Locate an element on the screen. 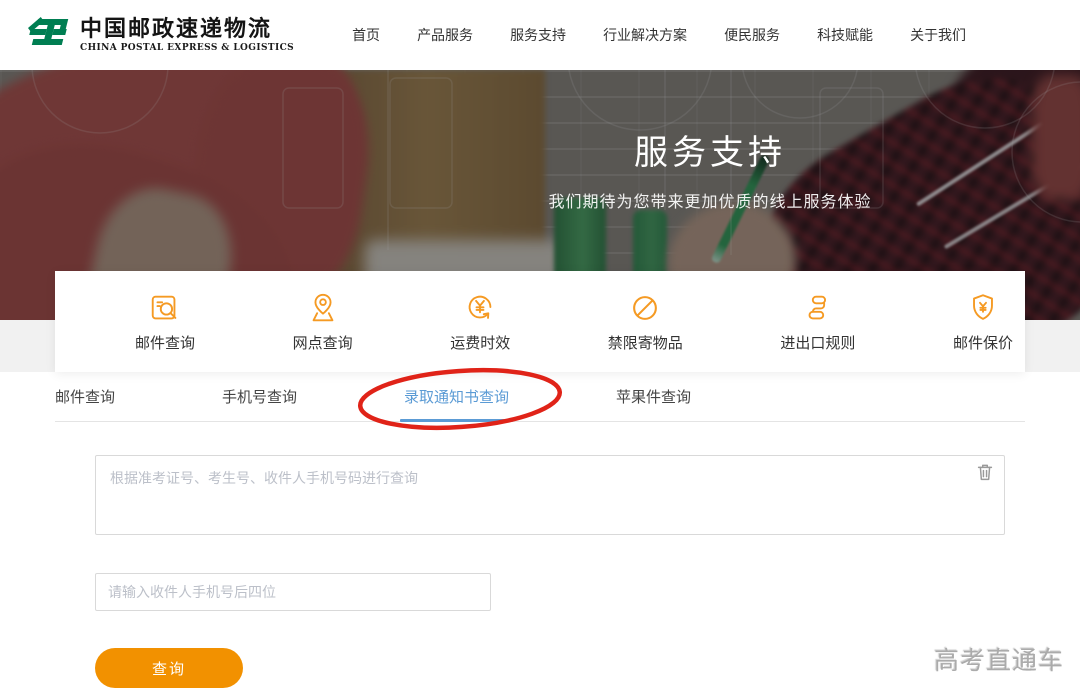 This screenshot has height=700, width=1080. service-freight-time: 运费时效 is located at coordinates (480, 322).